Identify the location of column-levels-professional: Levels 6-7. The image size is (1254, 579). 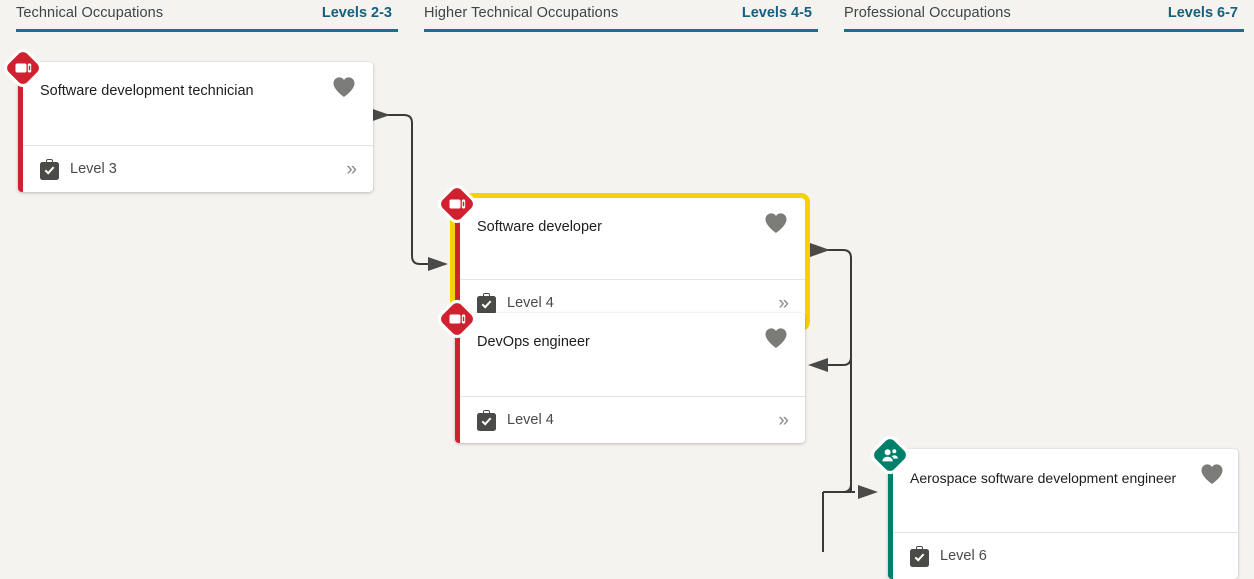
(1203, 13).